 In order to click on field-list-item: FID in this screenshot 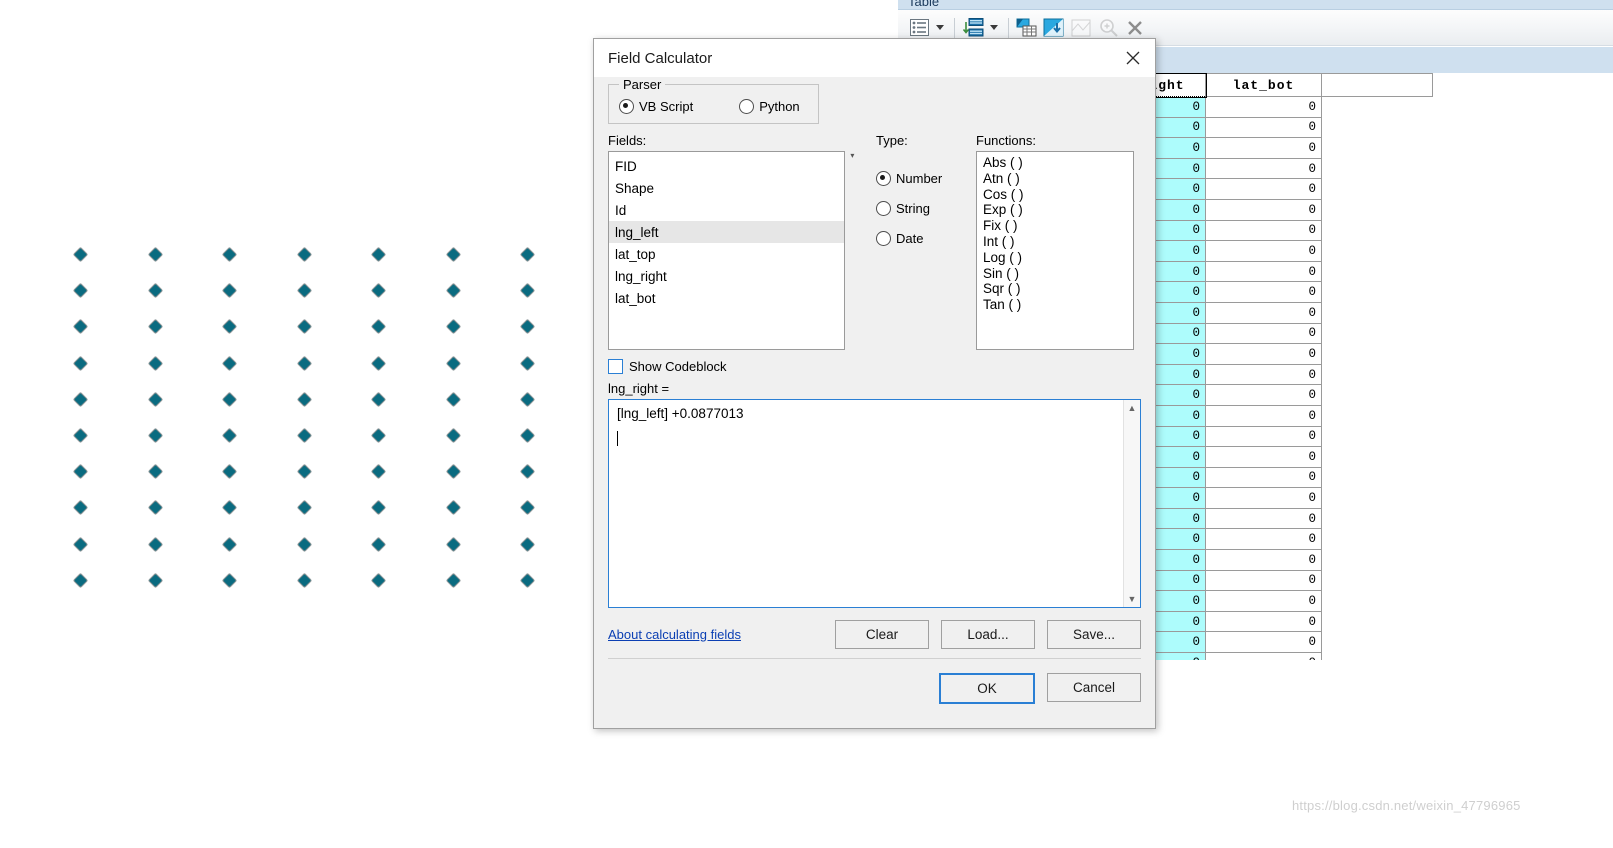, I will do `click(726, 166)`.